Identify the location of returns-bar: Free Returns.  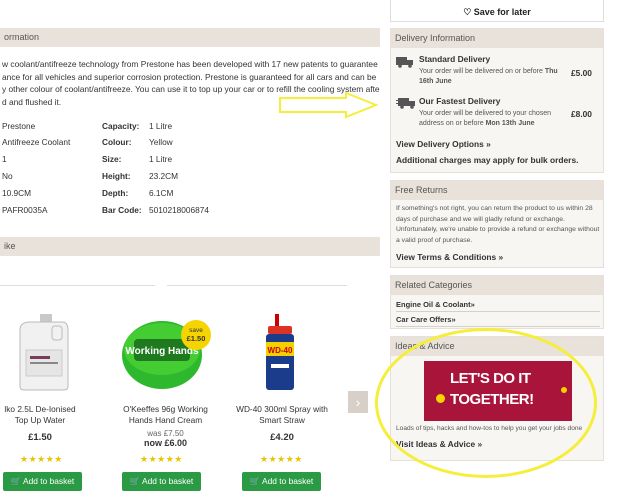
(497, 190).